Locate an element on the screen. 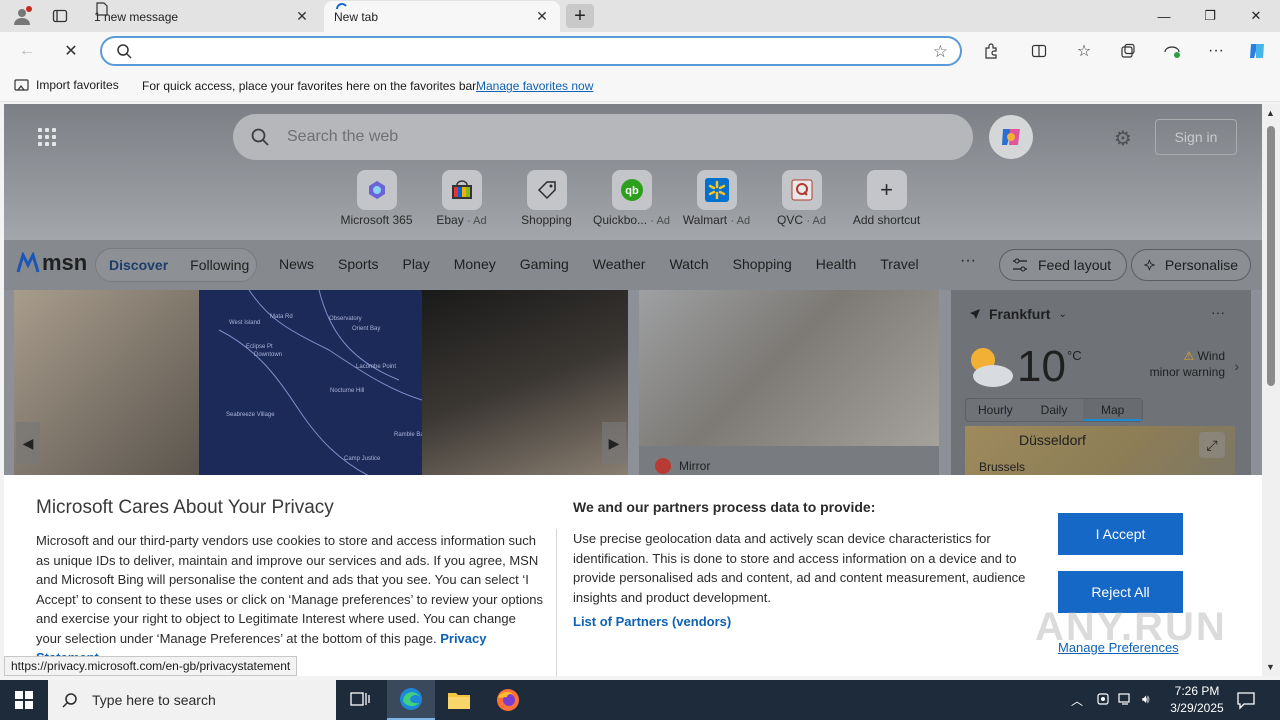 This screenshot has height=720, width=1280. msn-logo: msn is located at coordinates (51, 263).